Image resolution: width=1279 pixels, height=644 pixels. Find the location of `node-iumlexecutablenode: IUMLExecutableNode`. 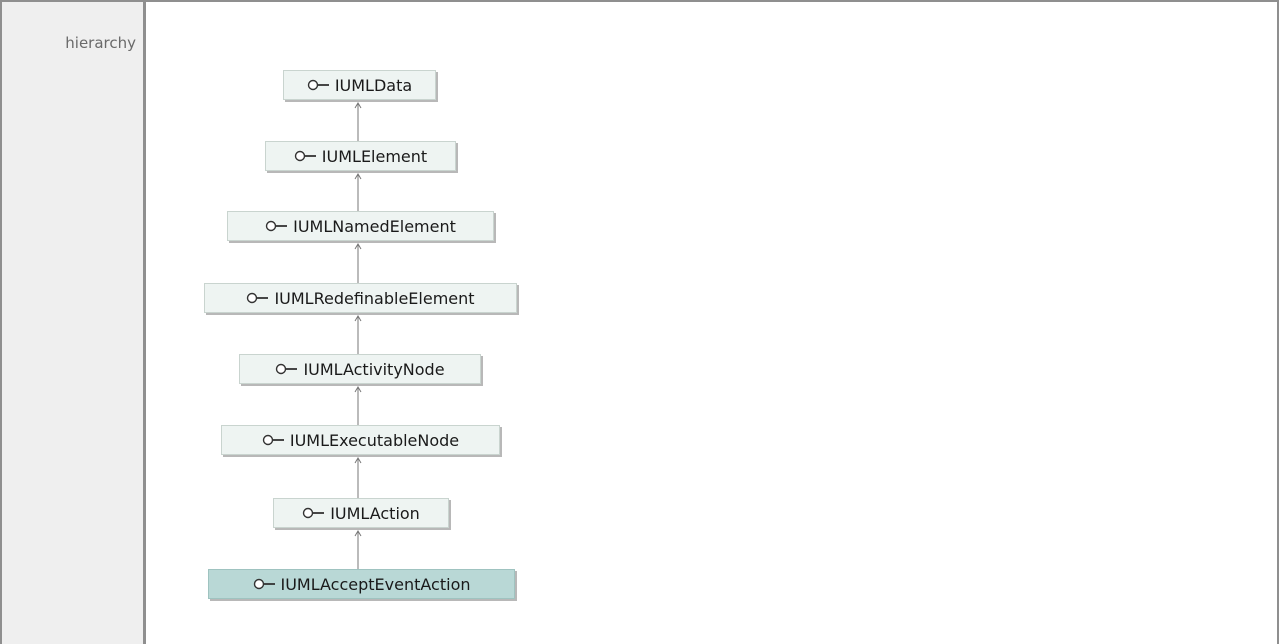

node-iumlexecutablenode: IUMLExecutableNode is located at coordinates (360, 440).